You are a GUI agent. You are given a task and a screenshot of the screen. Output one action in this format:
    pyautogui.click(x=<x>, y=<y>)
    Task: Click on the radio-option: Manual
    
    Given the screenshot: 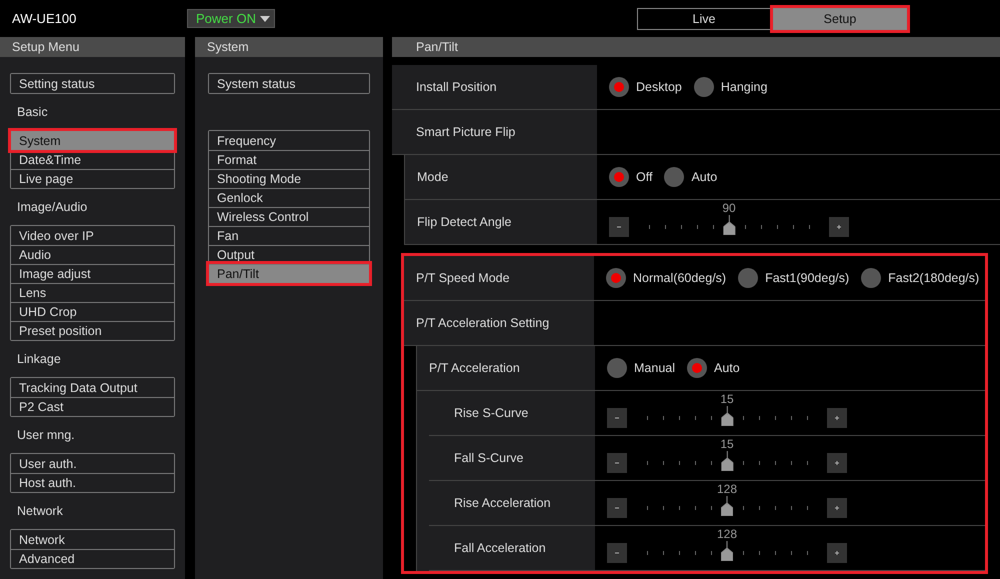 What is the action you would take?
    pyautogui.click(x=641, y=368)
    